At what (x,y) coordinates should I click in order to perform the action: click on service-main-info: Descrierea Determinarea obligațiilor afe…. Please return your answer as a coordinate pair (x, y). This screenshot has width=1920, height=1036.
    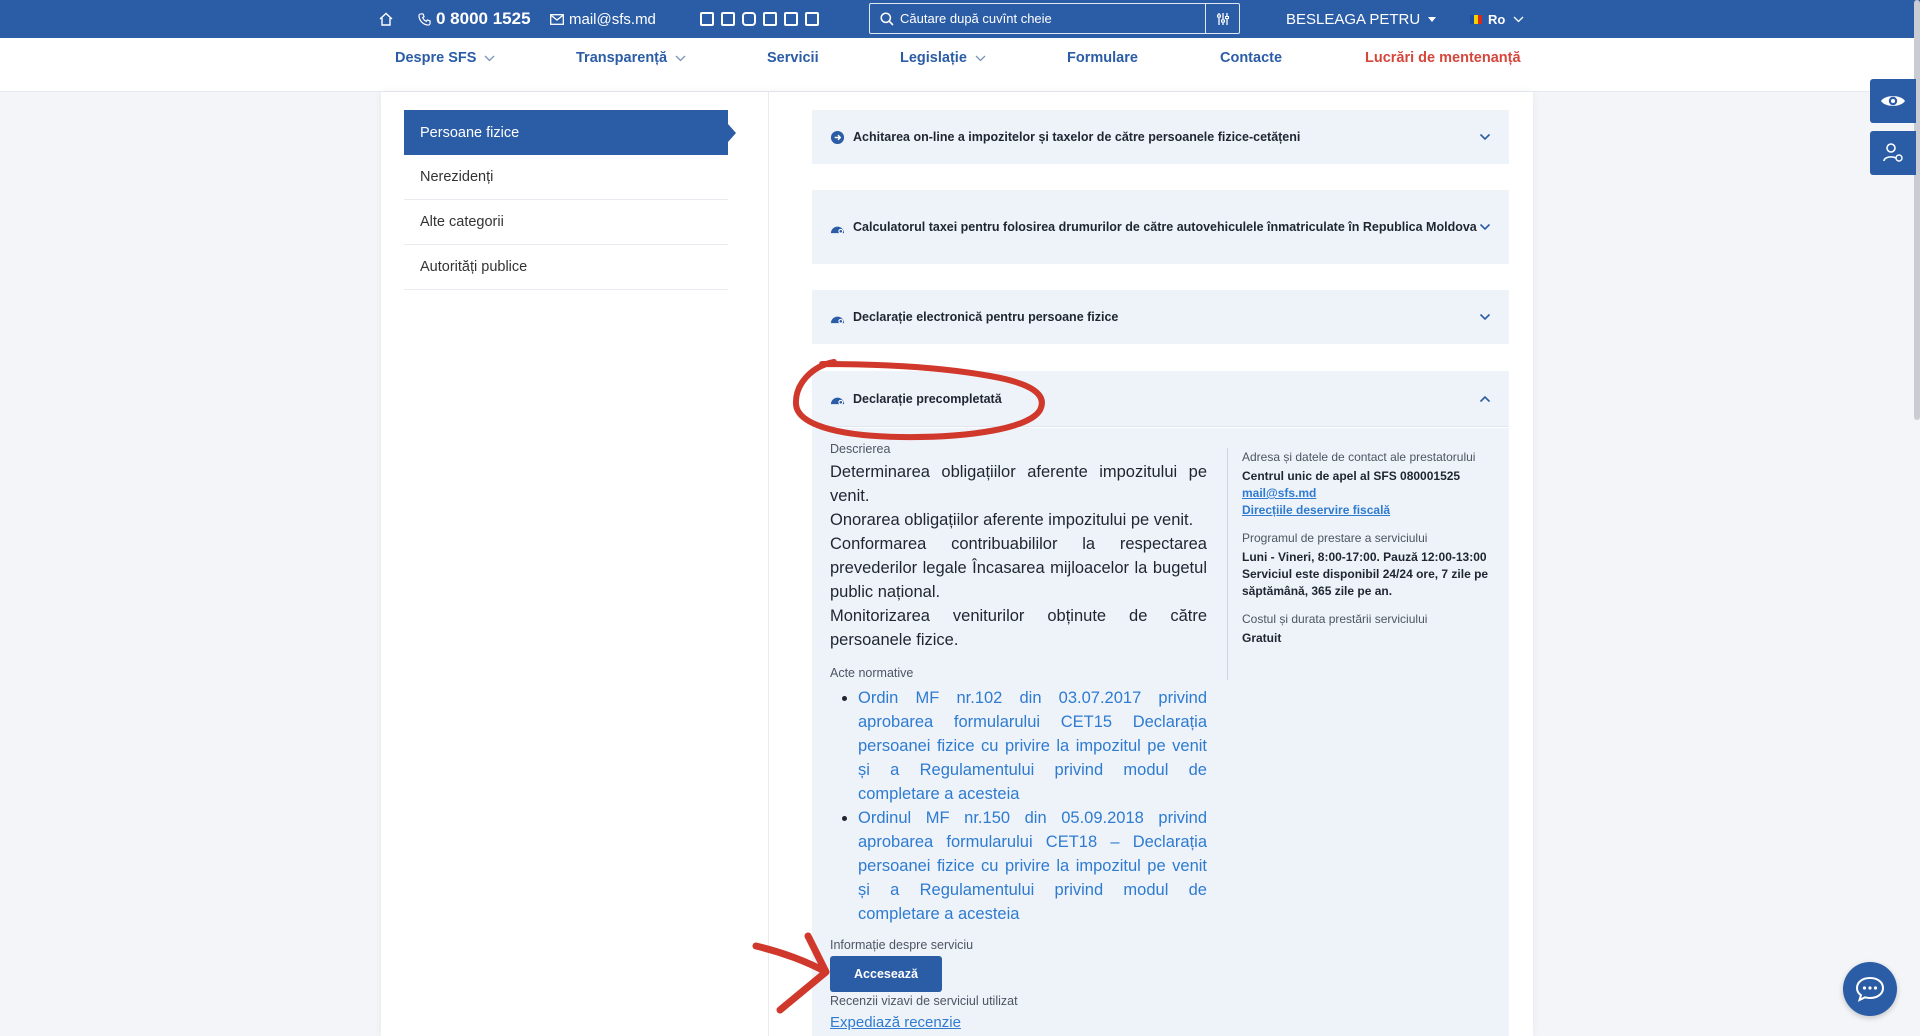
    Looking at the image, I should click on (1018, 736).